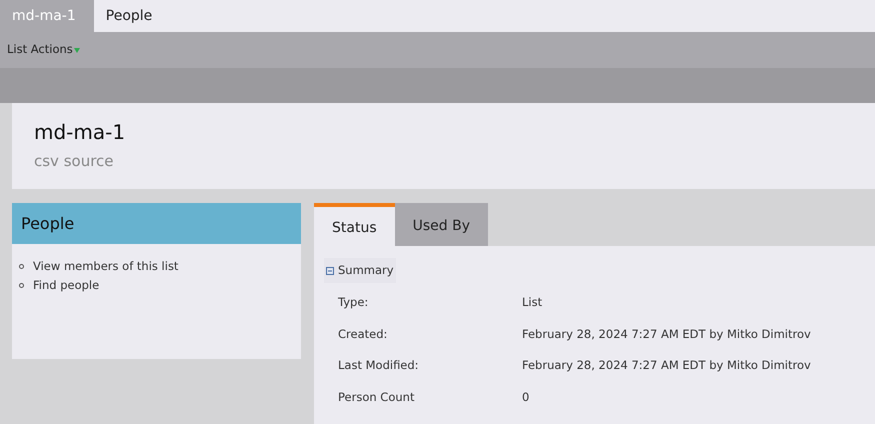 The image size is (875, 424). Describe the element at coordinates (66, 285) in the screenshot. I see `panel-link: Find people` at that location.